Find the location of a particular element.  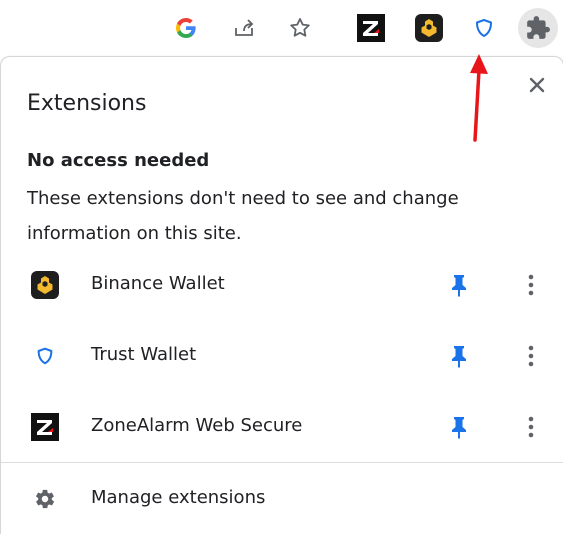

share-glyph is located at coordinates (244, 27).